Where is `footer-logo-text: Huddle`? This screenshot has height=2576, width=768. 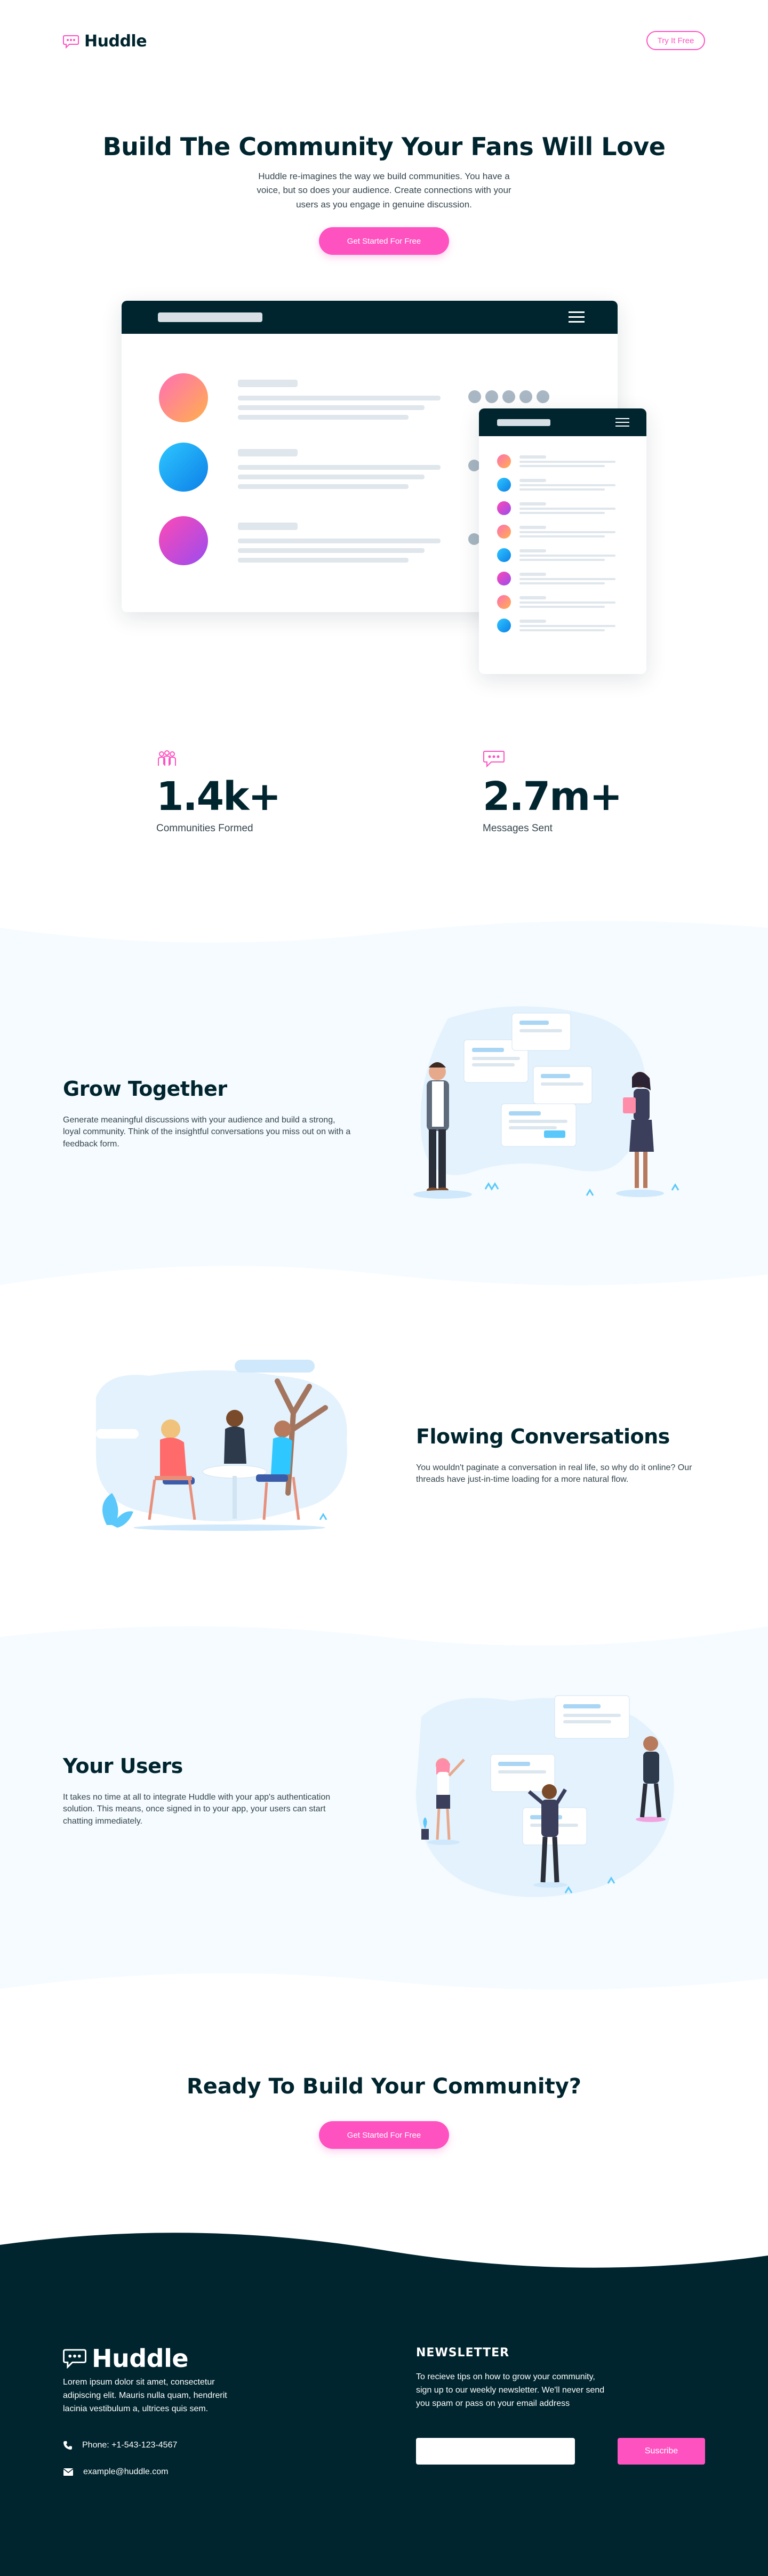 footer-logo-text: Huddle is located at coordinates (140, 2358).